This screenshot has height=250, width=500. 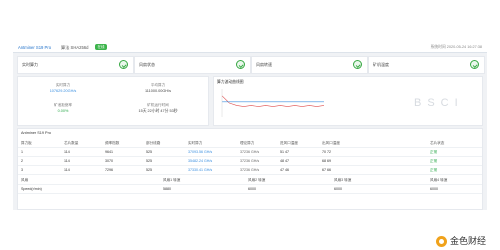 I want to click on table-cell: 频率档数, so click(x=112, y=143).